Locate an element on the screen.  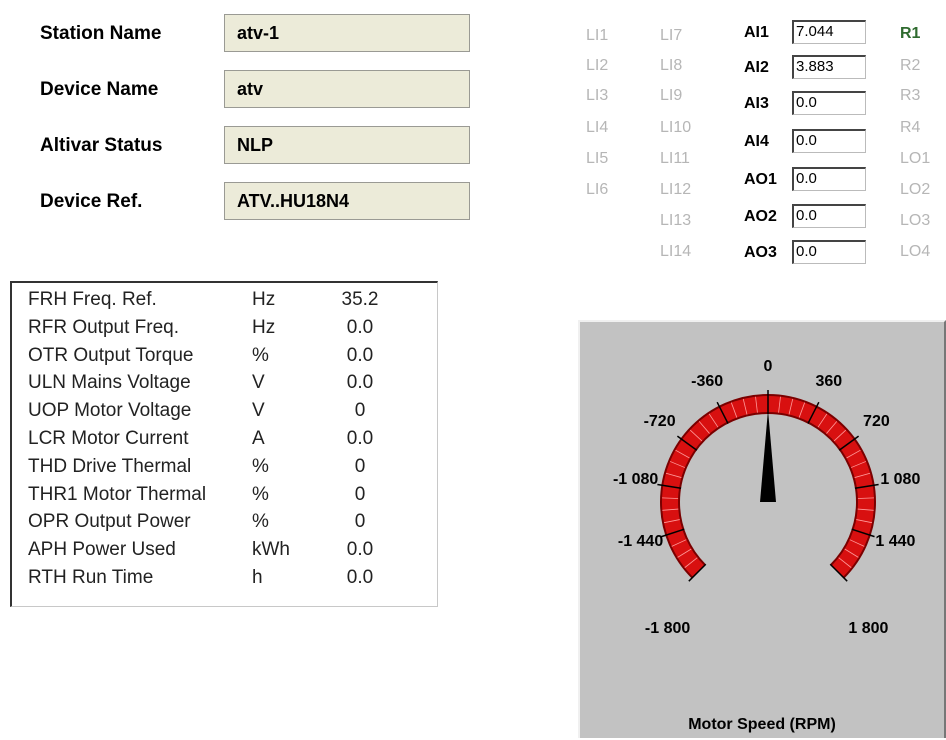
logic-input-li8: LI8 is located at coordinates (671, 65).